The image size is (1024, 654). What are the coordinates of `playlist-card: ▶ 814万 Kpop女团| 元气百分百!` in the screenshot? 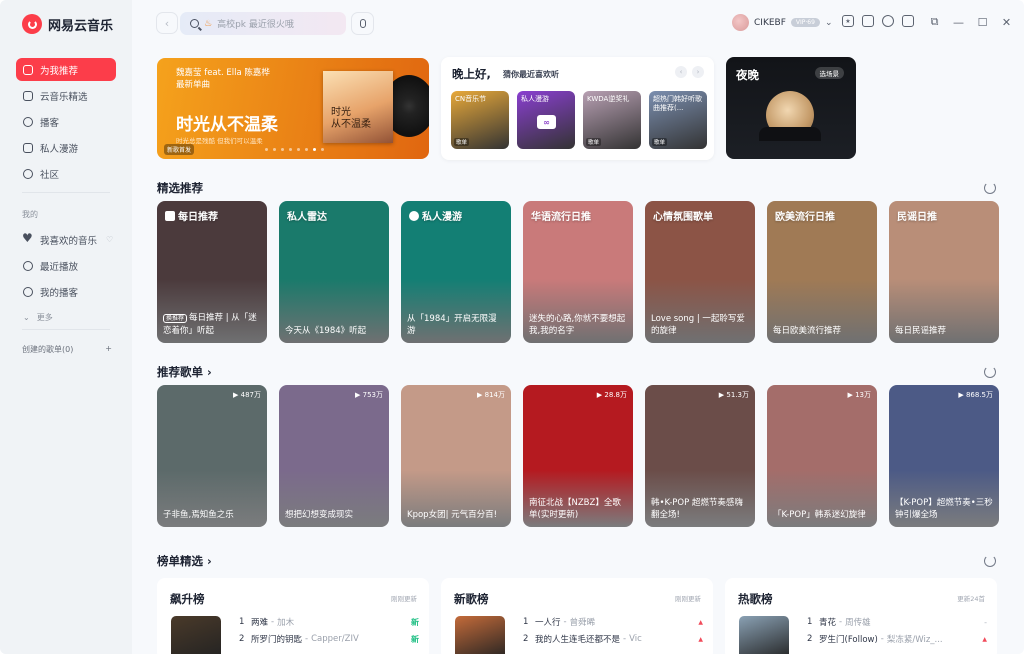 It's located at (456, 456).